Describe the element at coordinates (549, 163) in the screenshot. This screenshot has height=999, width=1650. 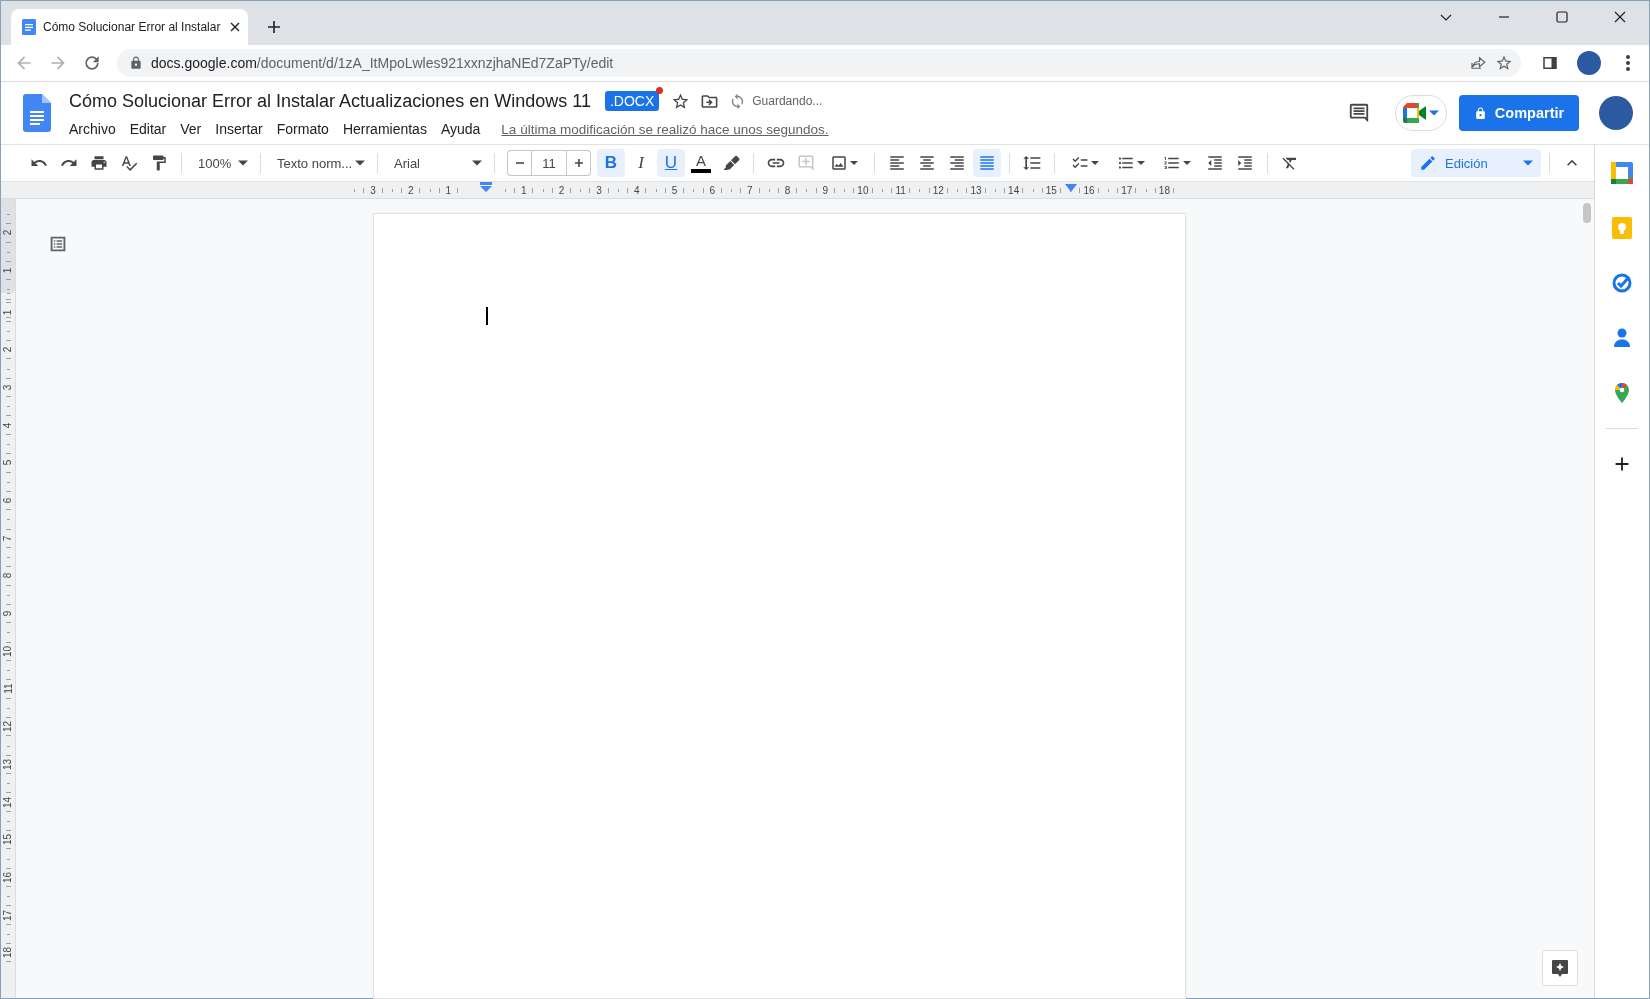
I see `font-size-field: 11` at that location.